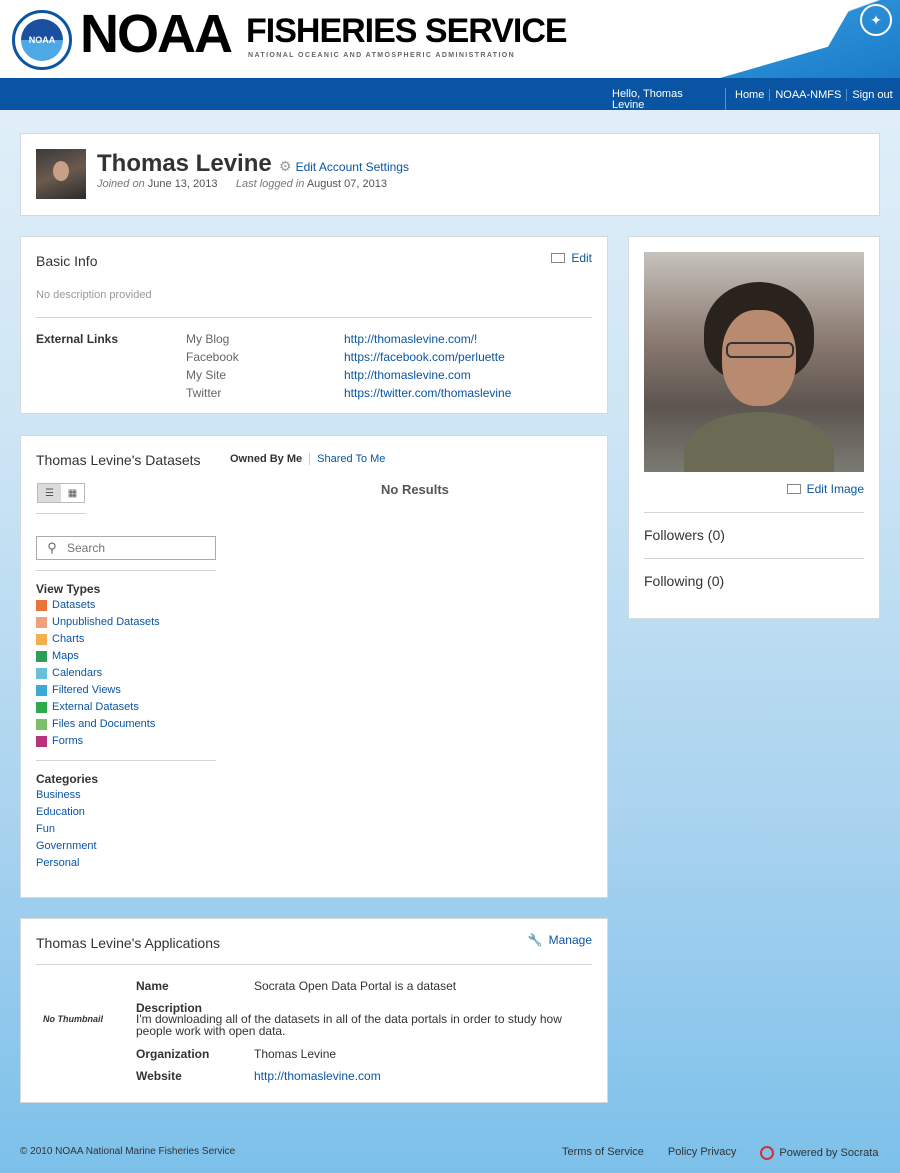 This screenshot has width=900, height=1173. I want to click on edit-card-icon, so click(558, 258).